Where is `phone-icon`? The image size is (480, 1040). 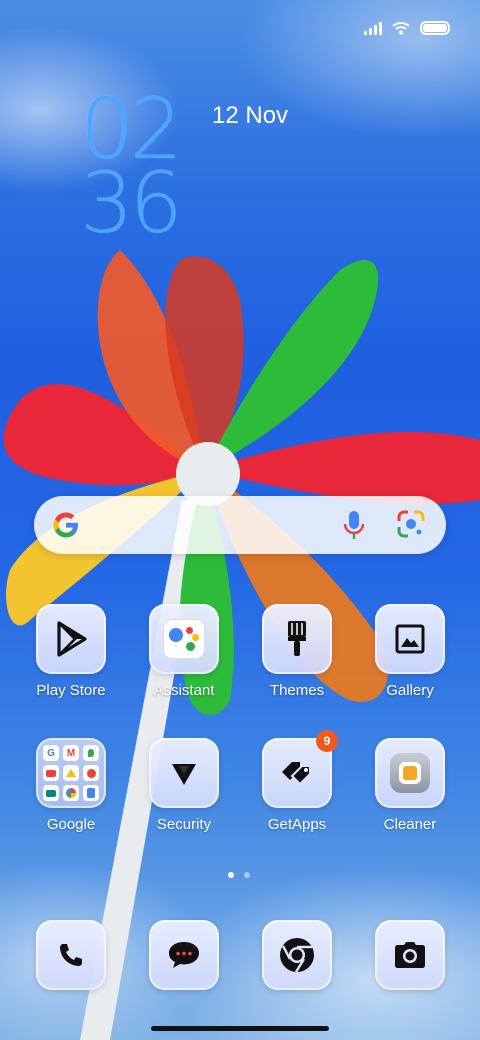 phone-icon is located at coordinates (71, 955).